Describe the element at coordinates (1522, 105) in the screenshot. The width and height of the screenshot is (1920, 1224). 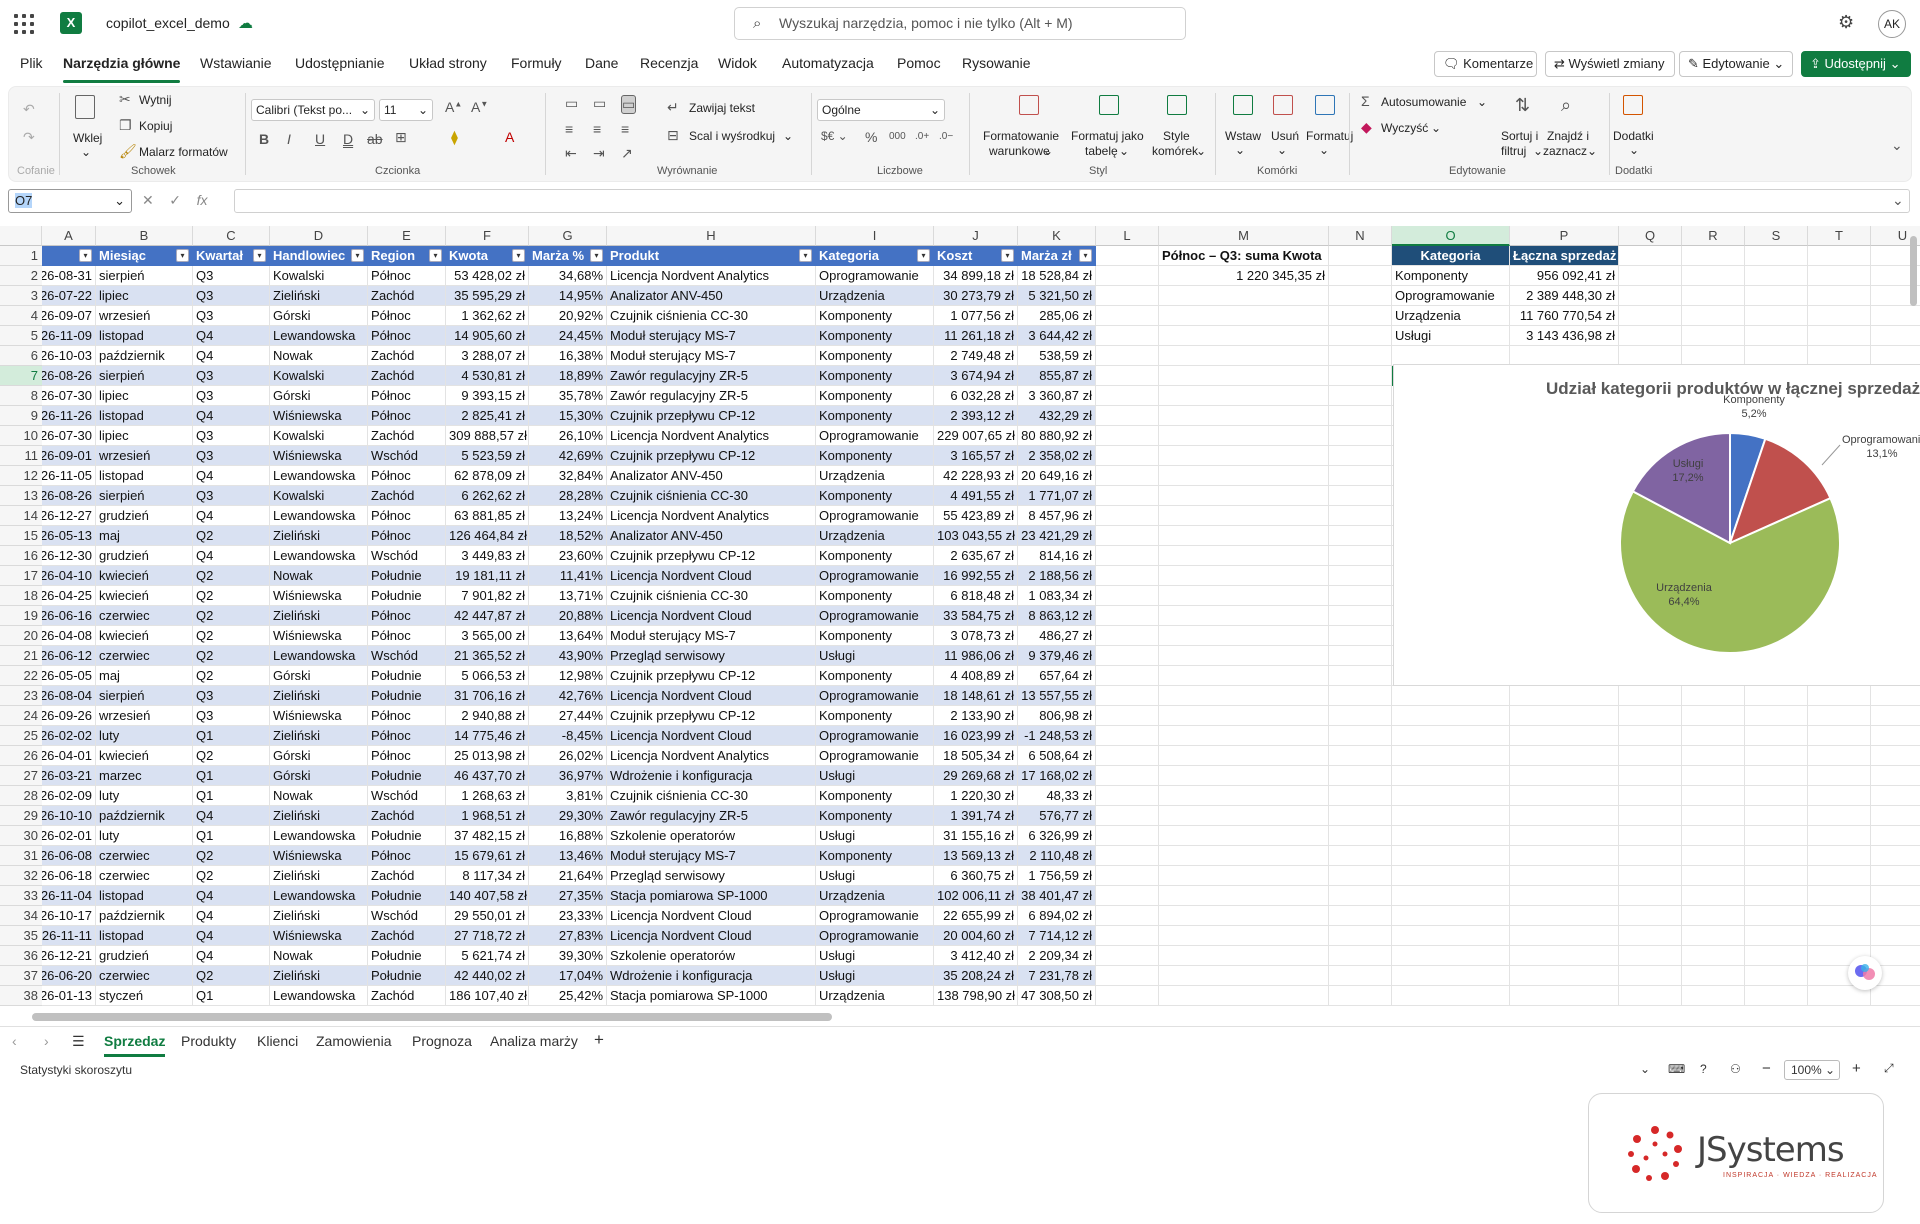
I see `sort-filter-icon: ⇅` at that location.